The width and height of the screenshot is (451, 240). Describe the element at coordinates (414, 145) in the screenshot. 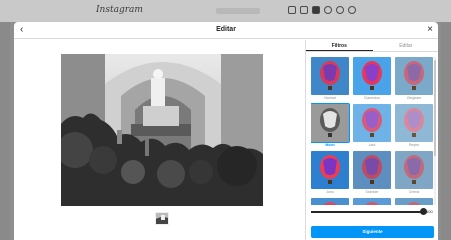

I see `filter-label: Reyes` at that location.